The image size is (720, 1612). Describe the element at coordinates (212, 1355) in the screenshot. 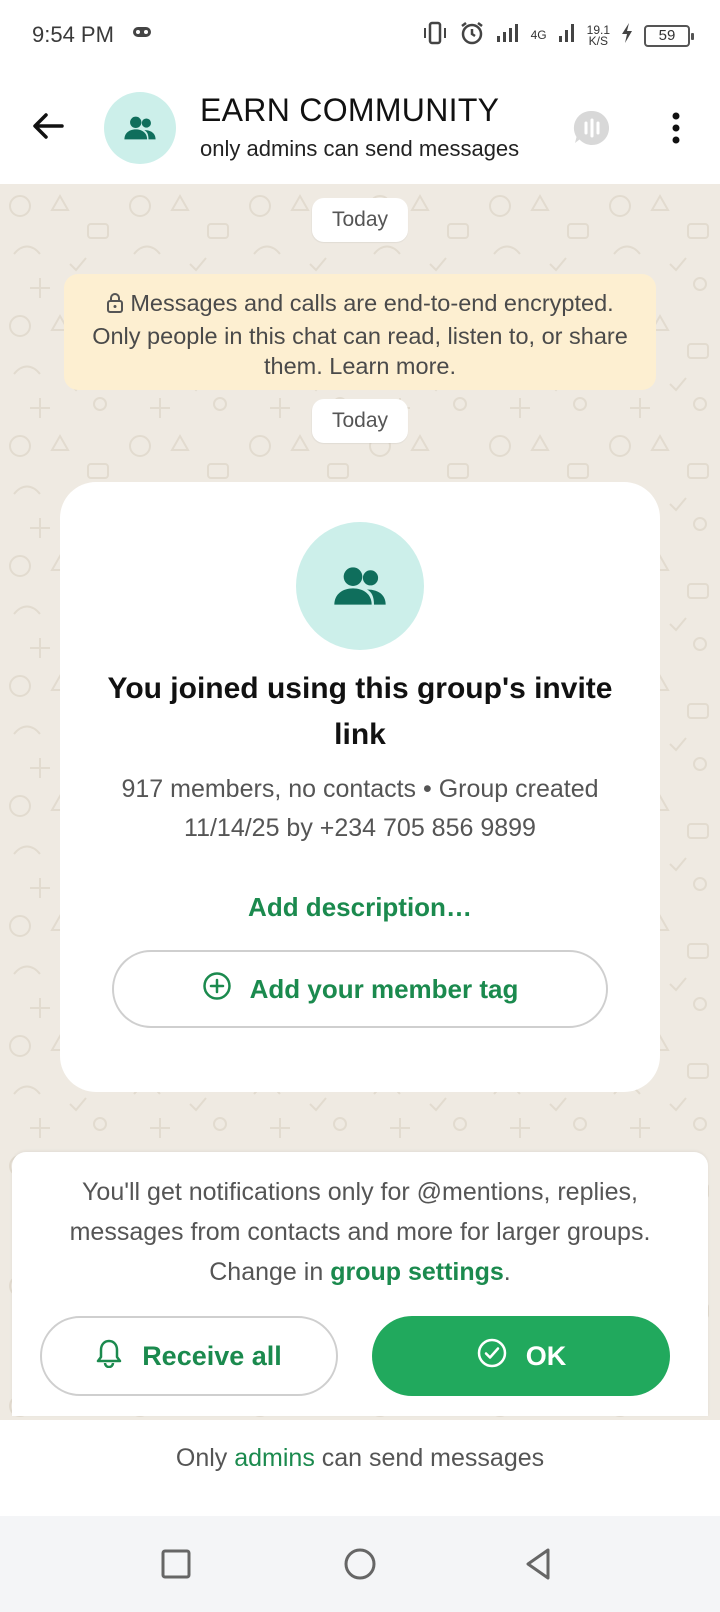

I see `receive-all-label: Receive all` at that location.